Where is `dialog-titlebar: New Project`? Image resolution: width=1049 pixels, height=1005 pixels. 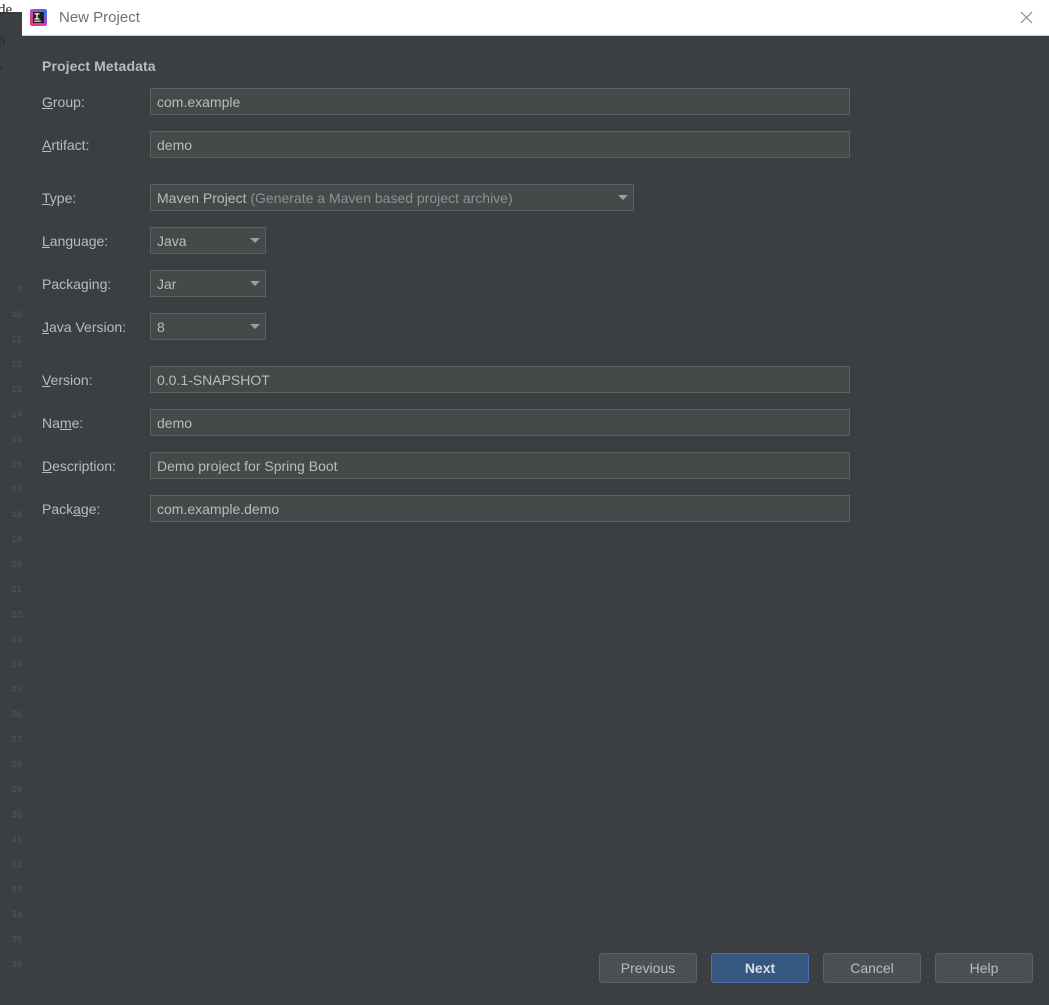 dialog-titlebar: New Project is located at coordinates (535, 18).